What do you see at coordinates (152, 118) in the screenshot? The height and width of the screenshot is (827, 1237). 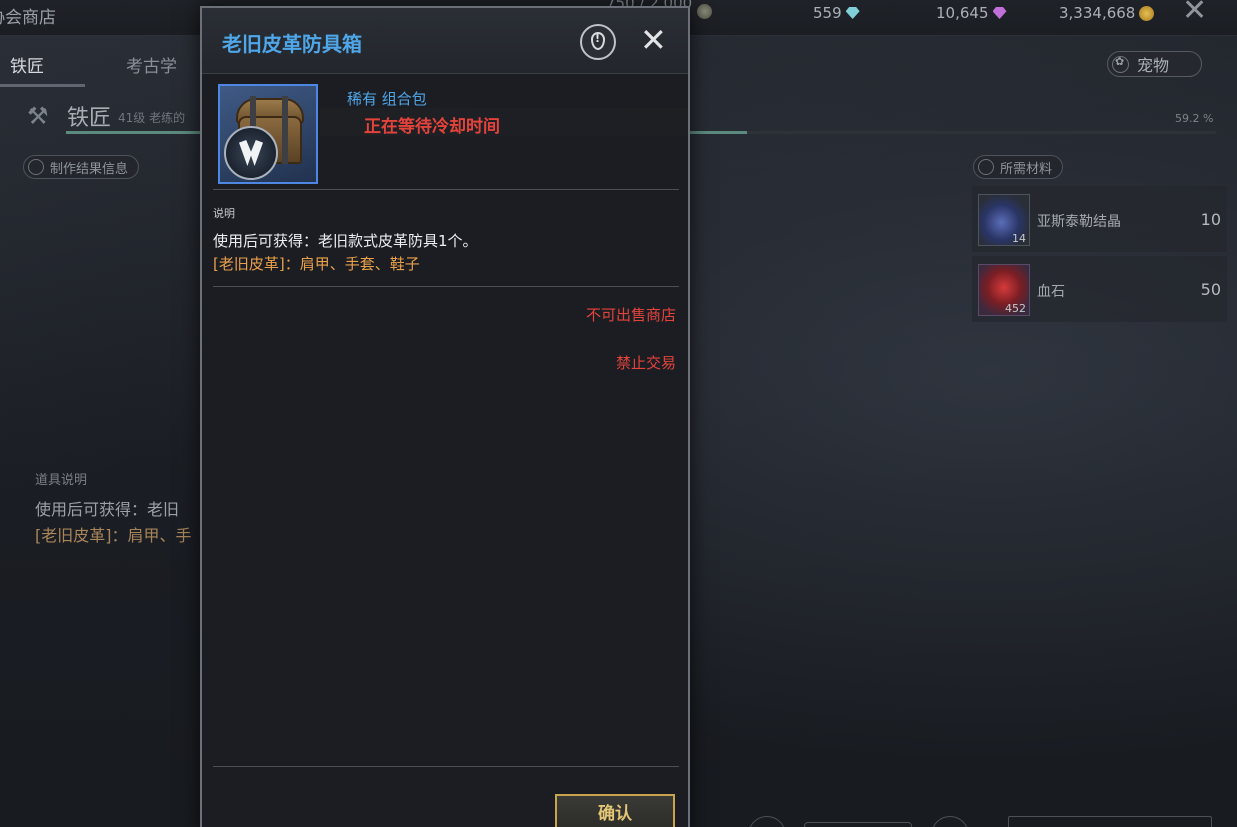 I see `skill-level: 41级 老练的` at bounding box center [152, 118].